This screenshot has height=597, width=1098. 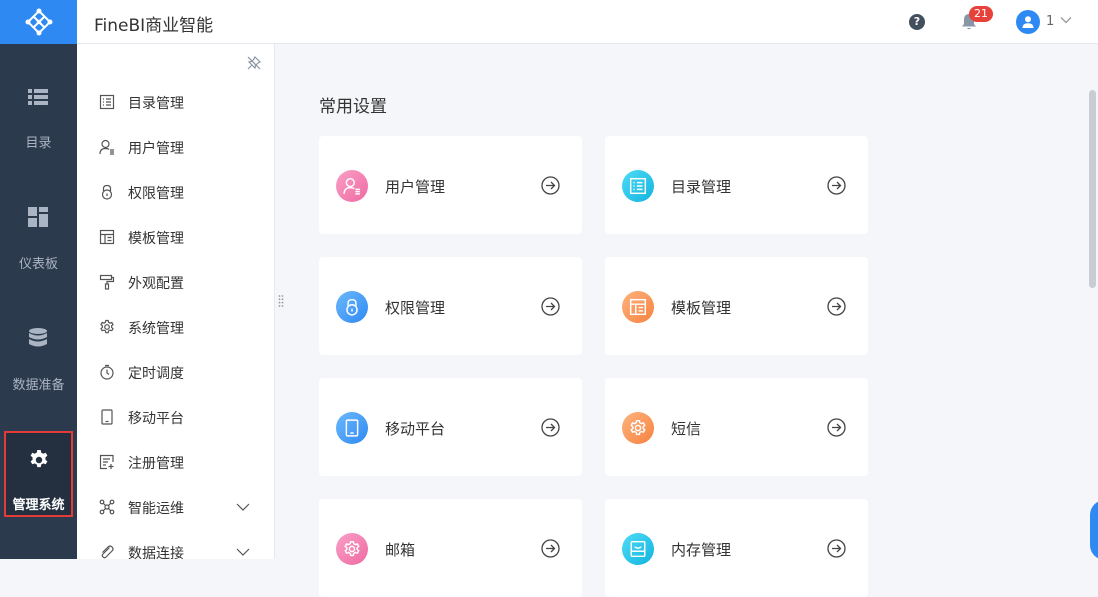 I want to click on user-name: 1, so click(x=1050, y=21).